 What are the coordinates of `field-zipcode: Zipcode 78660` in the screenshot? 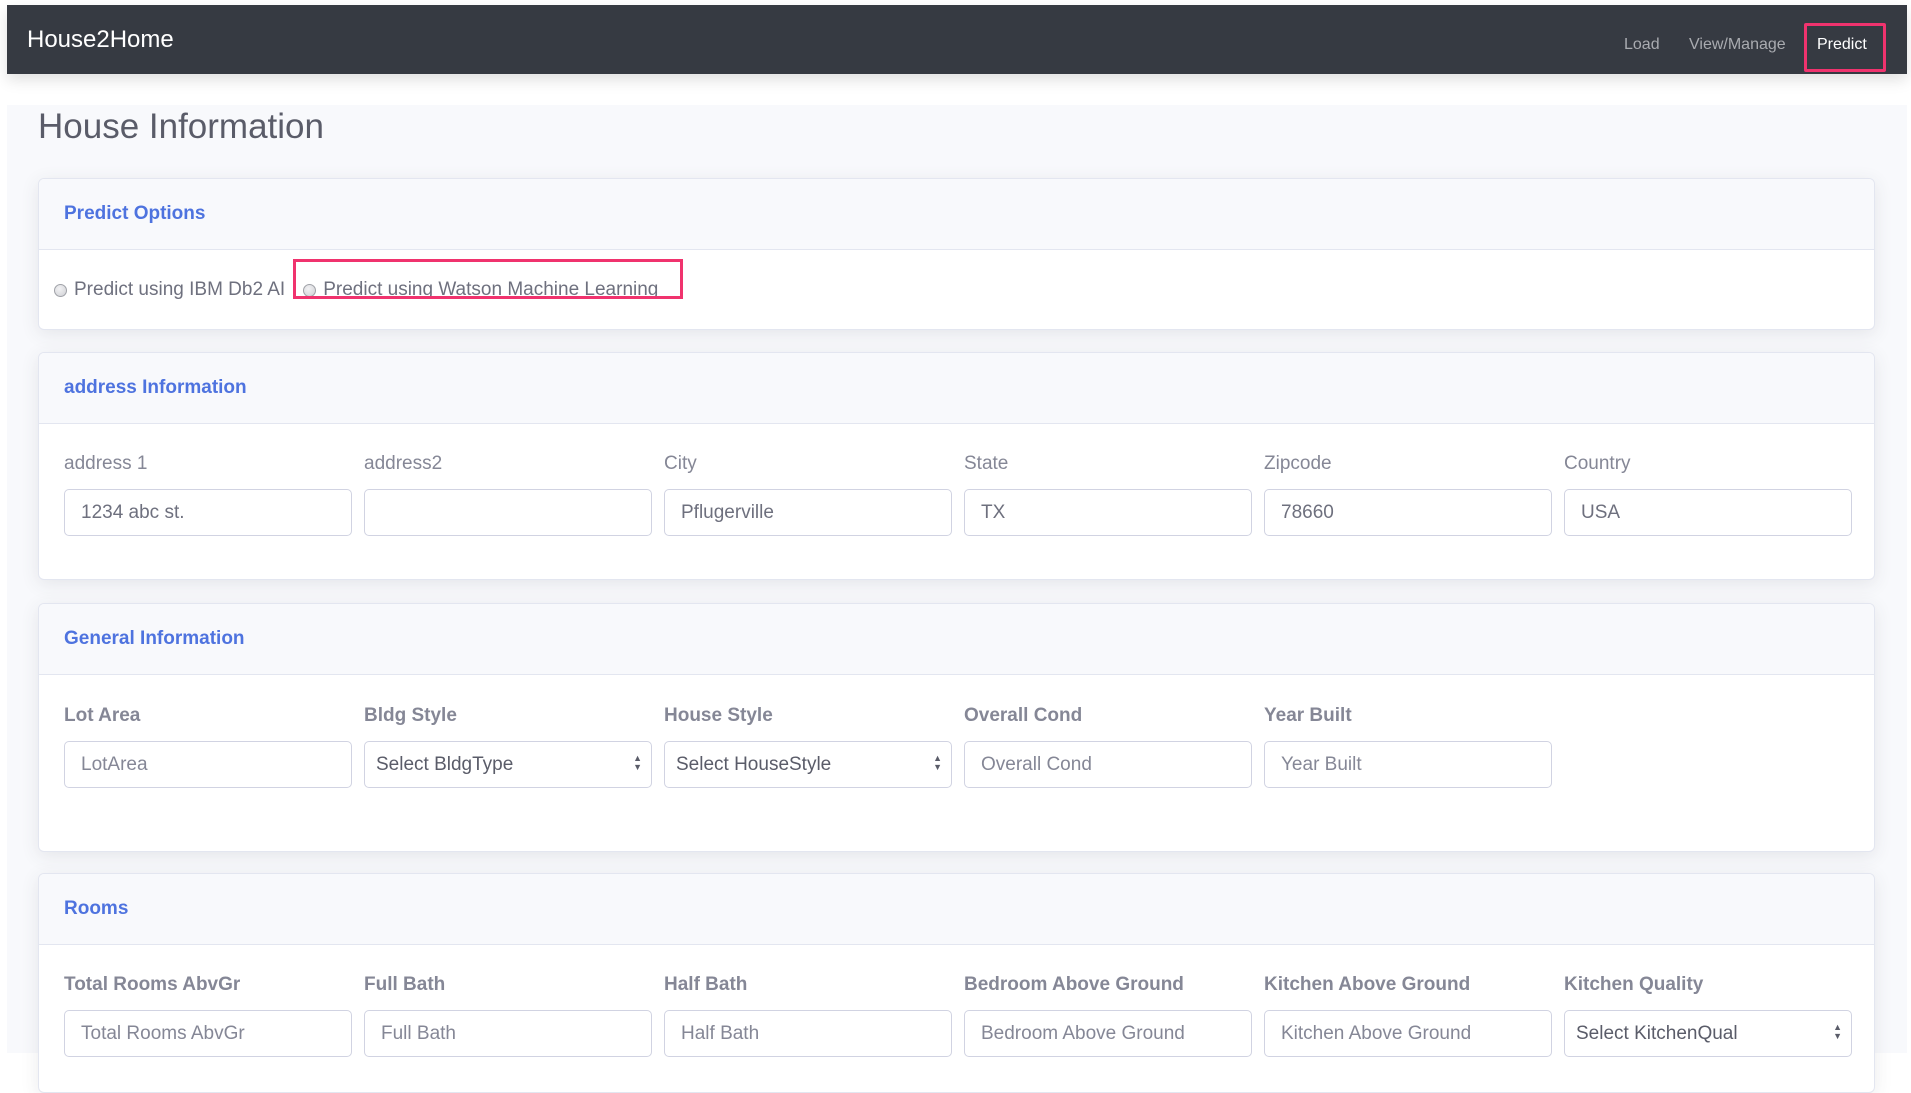 It's located at (1408, 493).